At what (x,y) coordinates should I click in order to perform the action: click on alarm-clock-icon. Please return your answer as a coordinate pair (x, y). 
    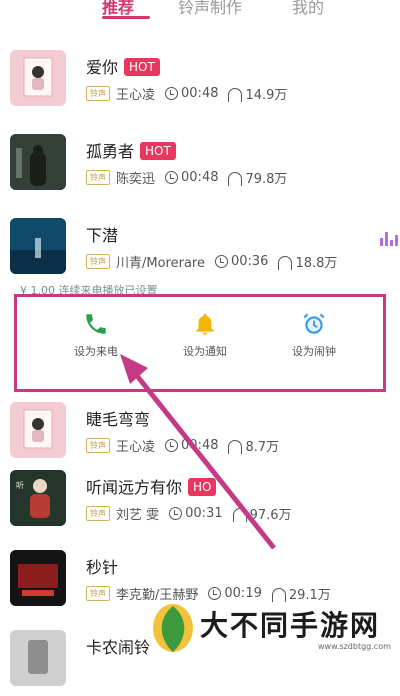
    Looking at the image, I should click on (314, 323).